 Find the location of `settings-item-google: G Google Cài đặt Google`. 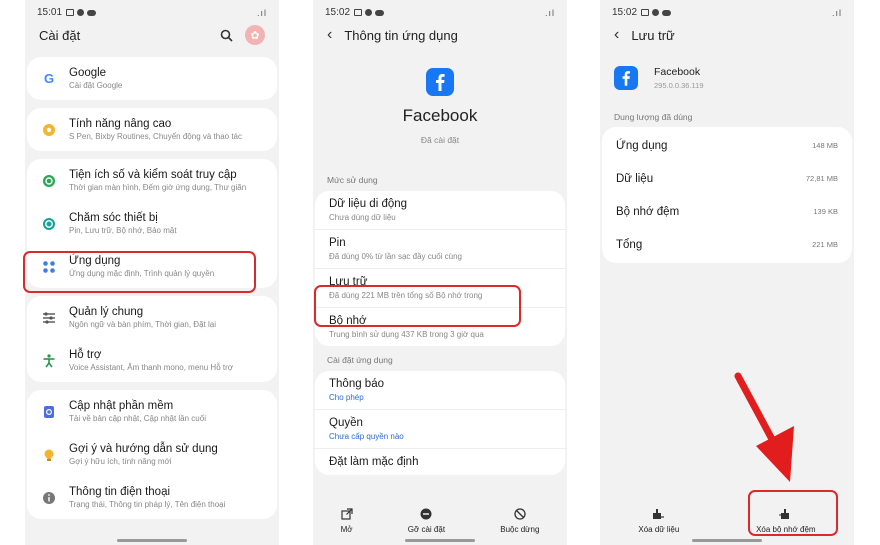

settings-item-google: G Google Cài đặt Google is located at coordinates (152, 78).